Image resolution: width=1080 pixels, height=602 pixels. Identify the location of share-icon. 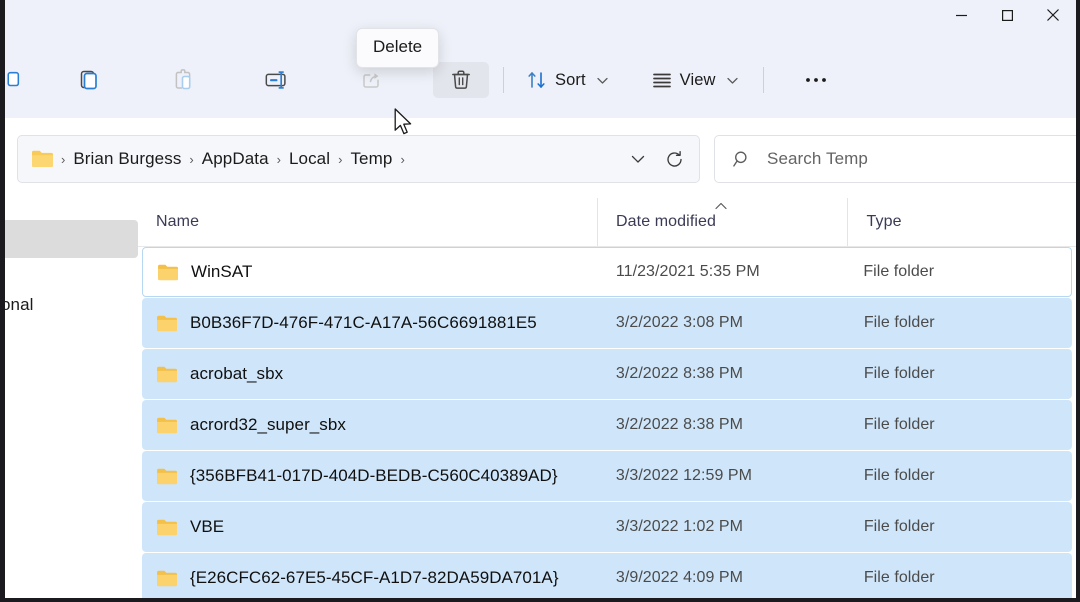
(371, 80).